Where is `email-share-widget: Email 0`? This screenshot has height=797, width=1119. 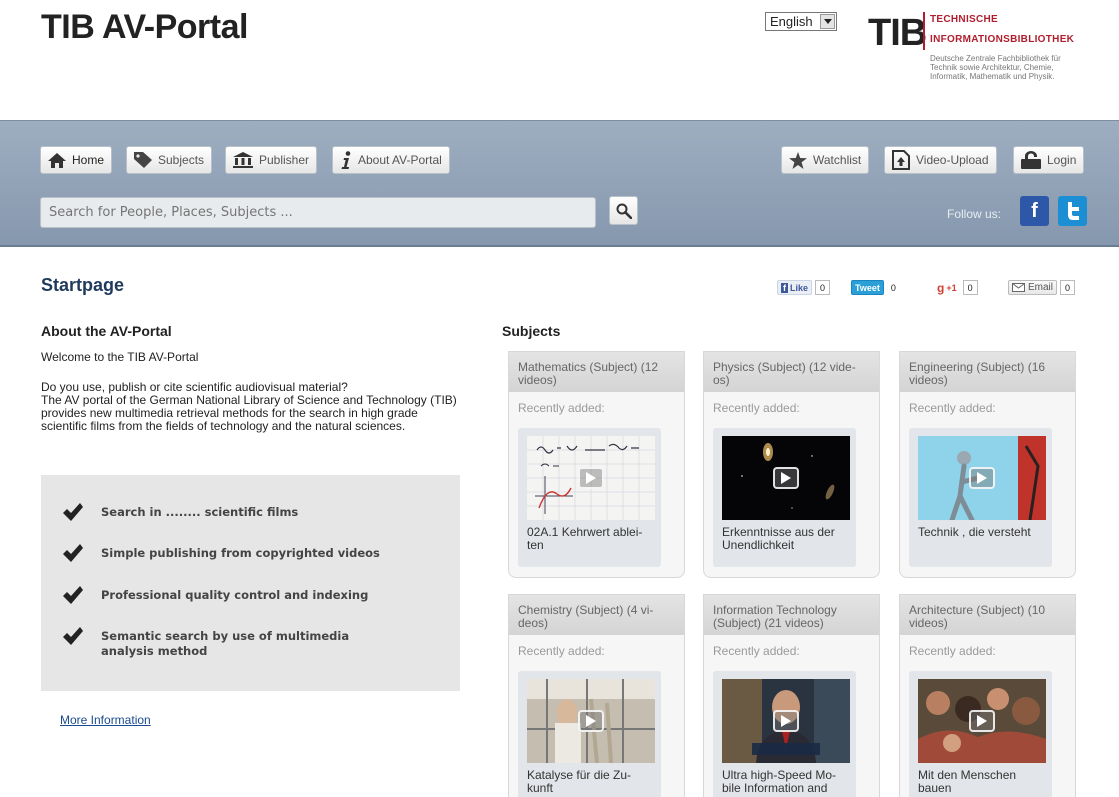
email-share-widget: Email 0 is located at coordinates (1042, 287).